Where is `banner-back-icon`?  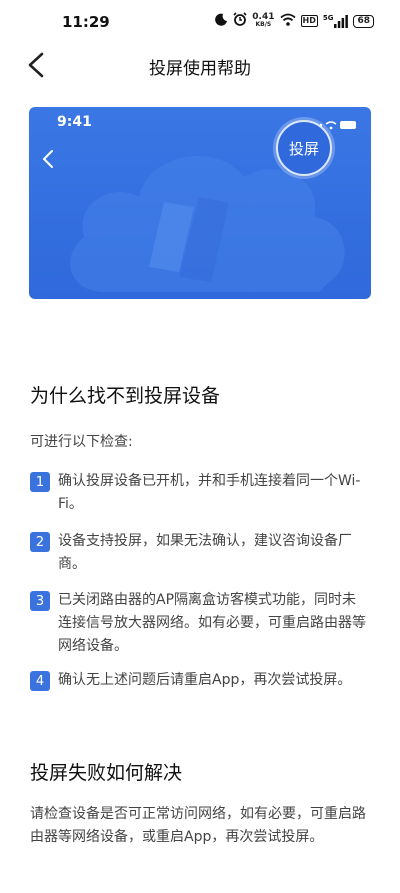
banner-back-icon is located at coordinates (48, 161).